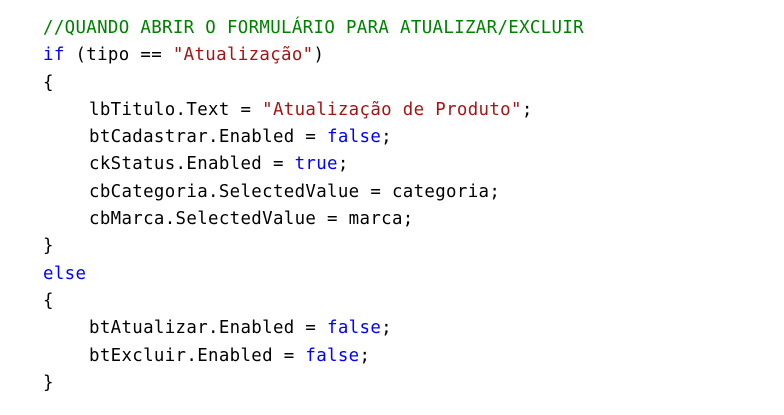 The image size is (784, 415). Describe the element at coordinates (192, 164) in the screenshot. I see `code-token-plain: ckStatus.Enabled =` at that location.